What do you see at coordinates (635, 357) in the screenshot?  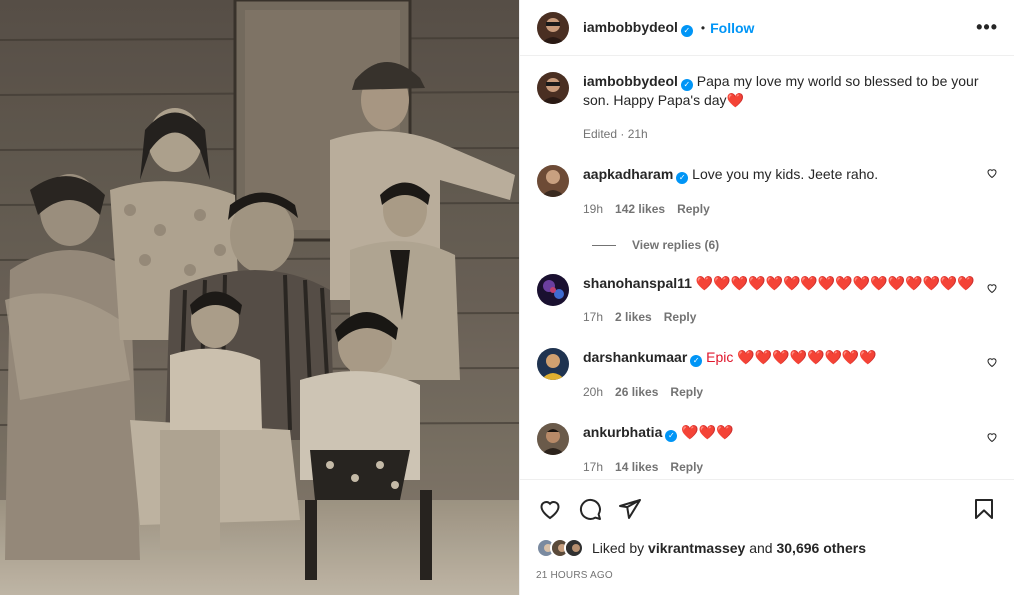 I see `commenter-username: darshankumaar` at bounding box center [635, 357].